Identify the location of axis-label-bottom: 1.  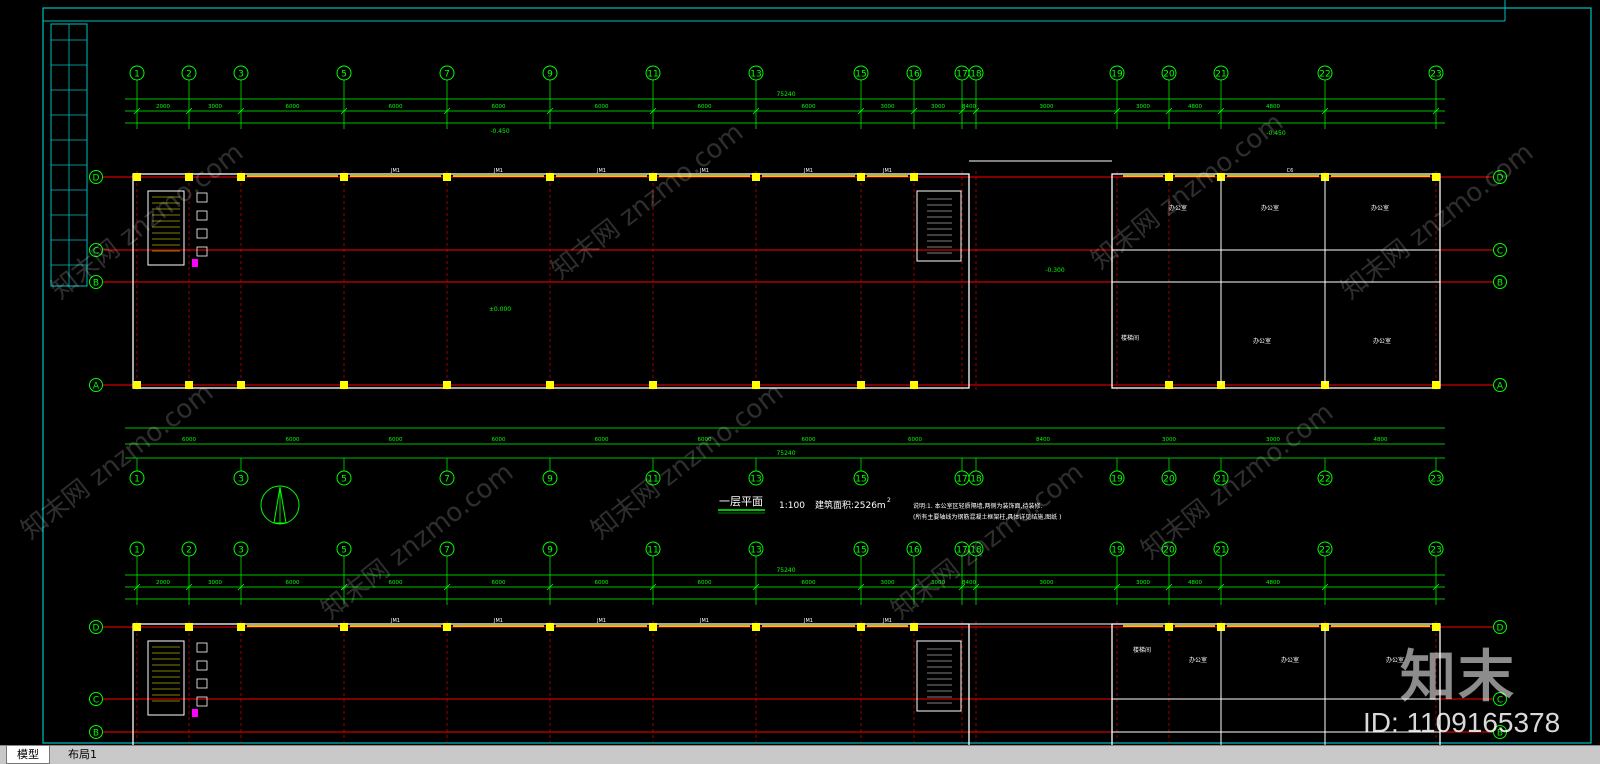
(137, 480).